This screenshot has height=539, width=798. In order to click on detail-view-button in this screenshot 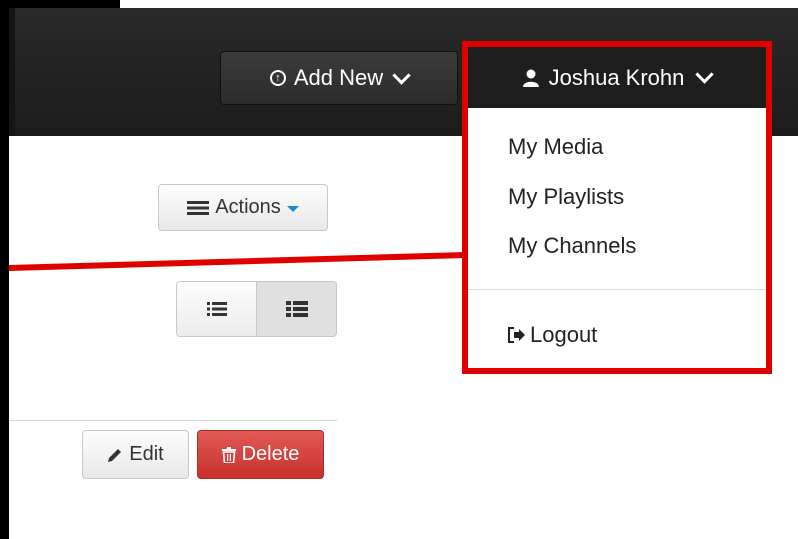, I will do `click(296, 309)`.